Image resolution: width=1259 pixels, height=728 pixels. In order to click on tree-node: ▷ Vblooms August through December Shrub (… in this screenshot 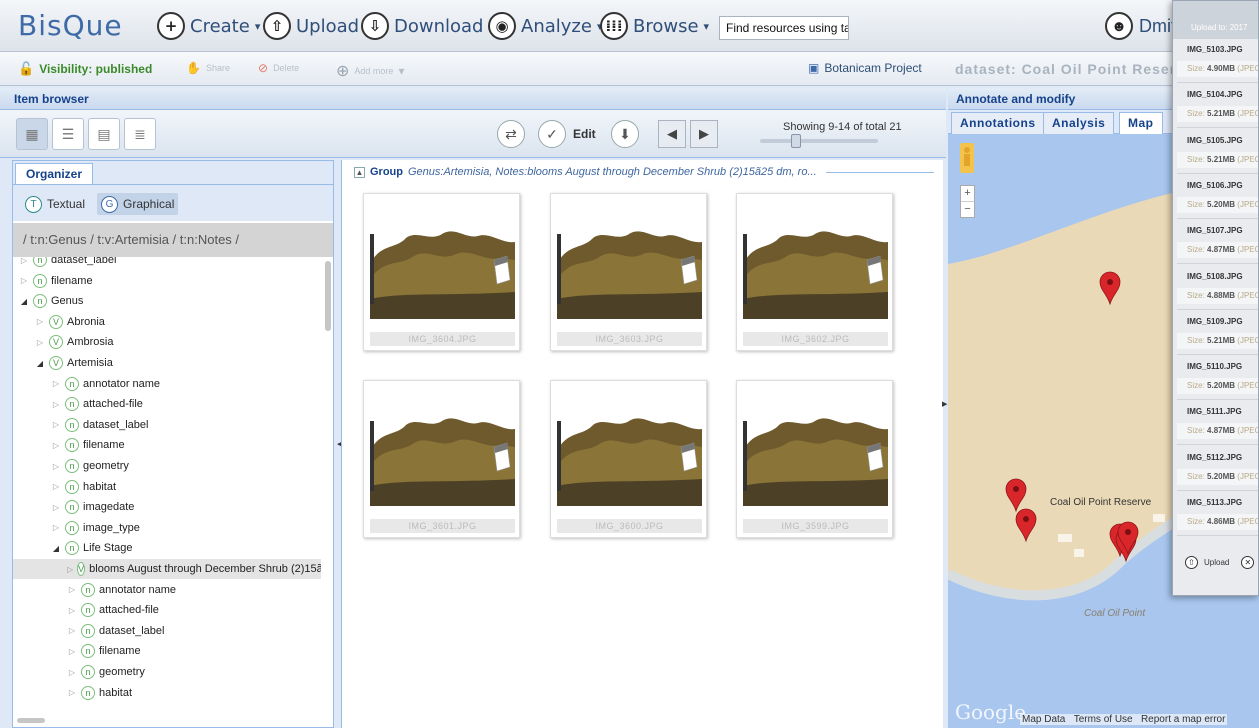, I will do `click(167, 569)`.